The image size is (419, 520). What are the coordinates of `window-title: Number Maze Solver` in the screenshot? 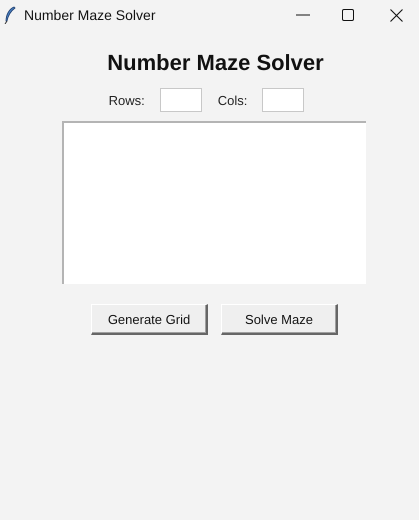 It's located at (90, 15).